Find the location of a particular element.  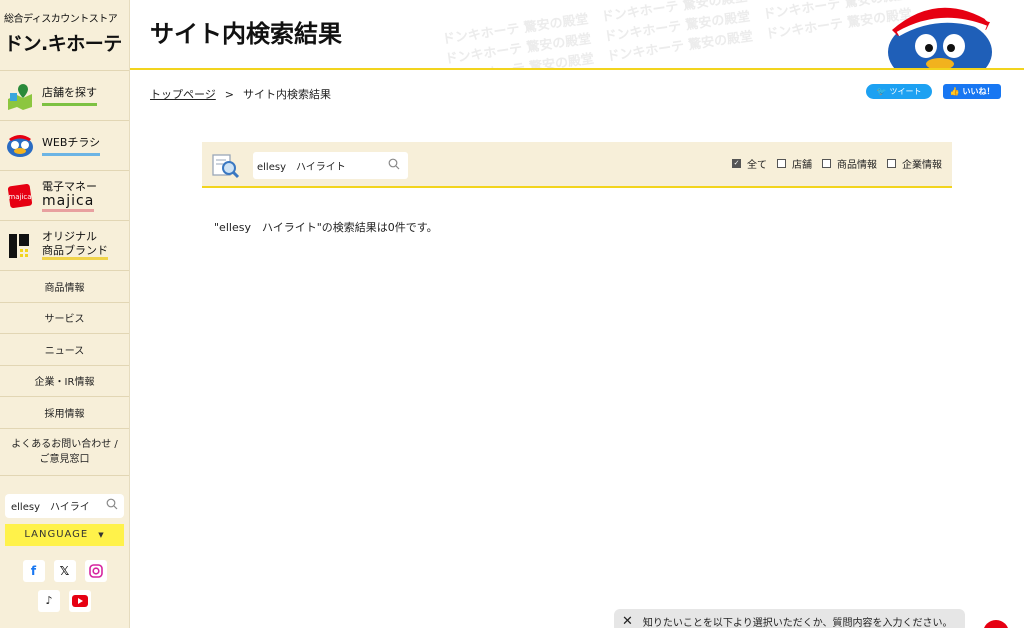

sidebar-item-web-flyer: WEBチラシ is located at coordinates (64, 145).